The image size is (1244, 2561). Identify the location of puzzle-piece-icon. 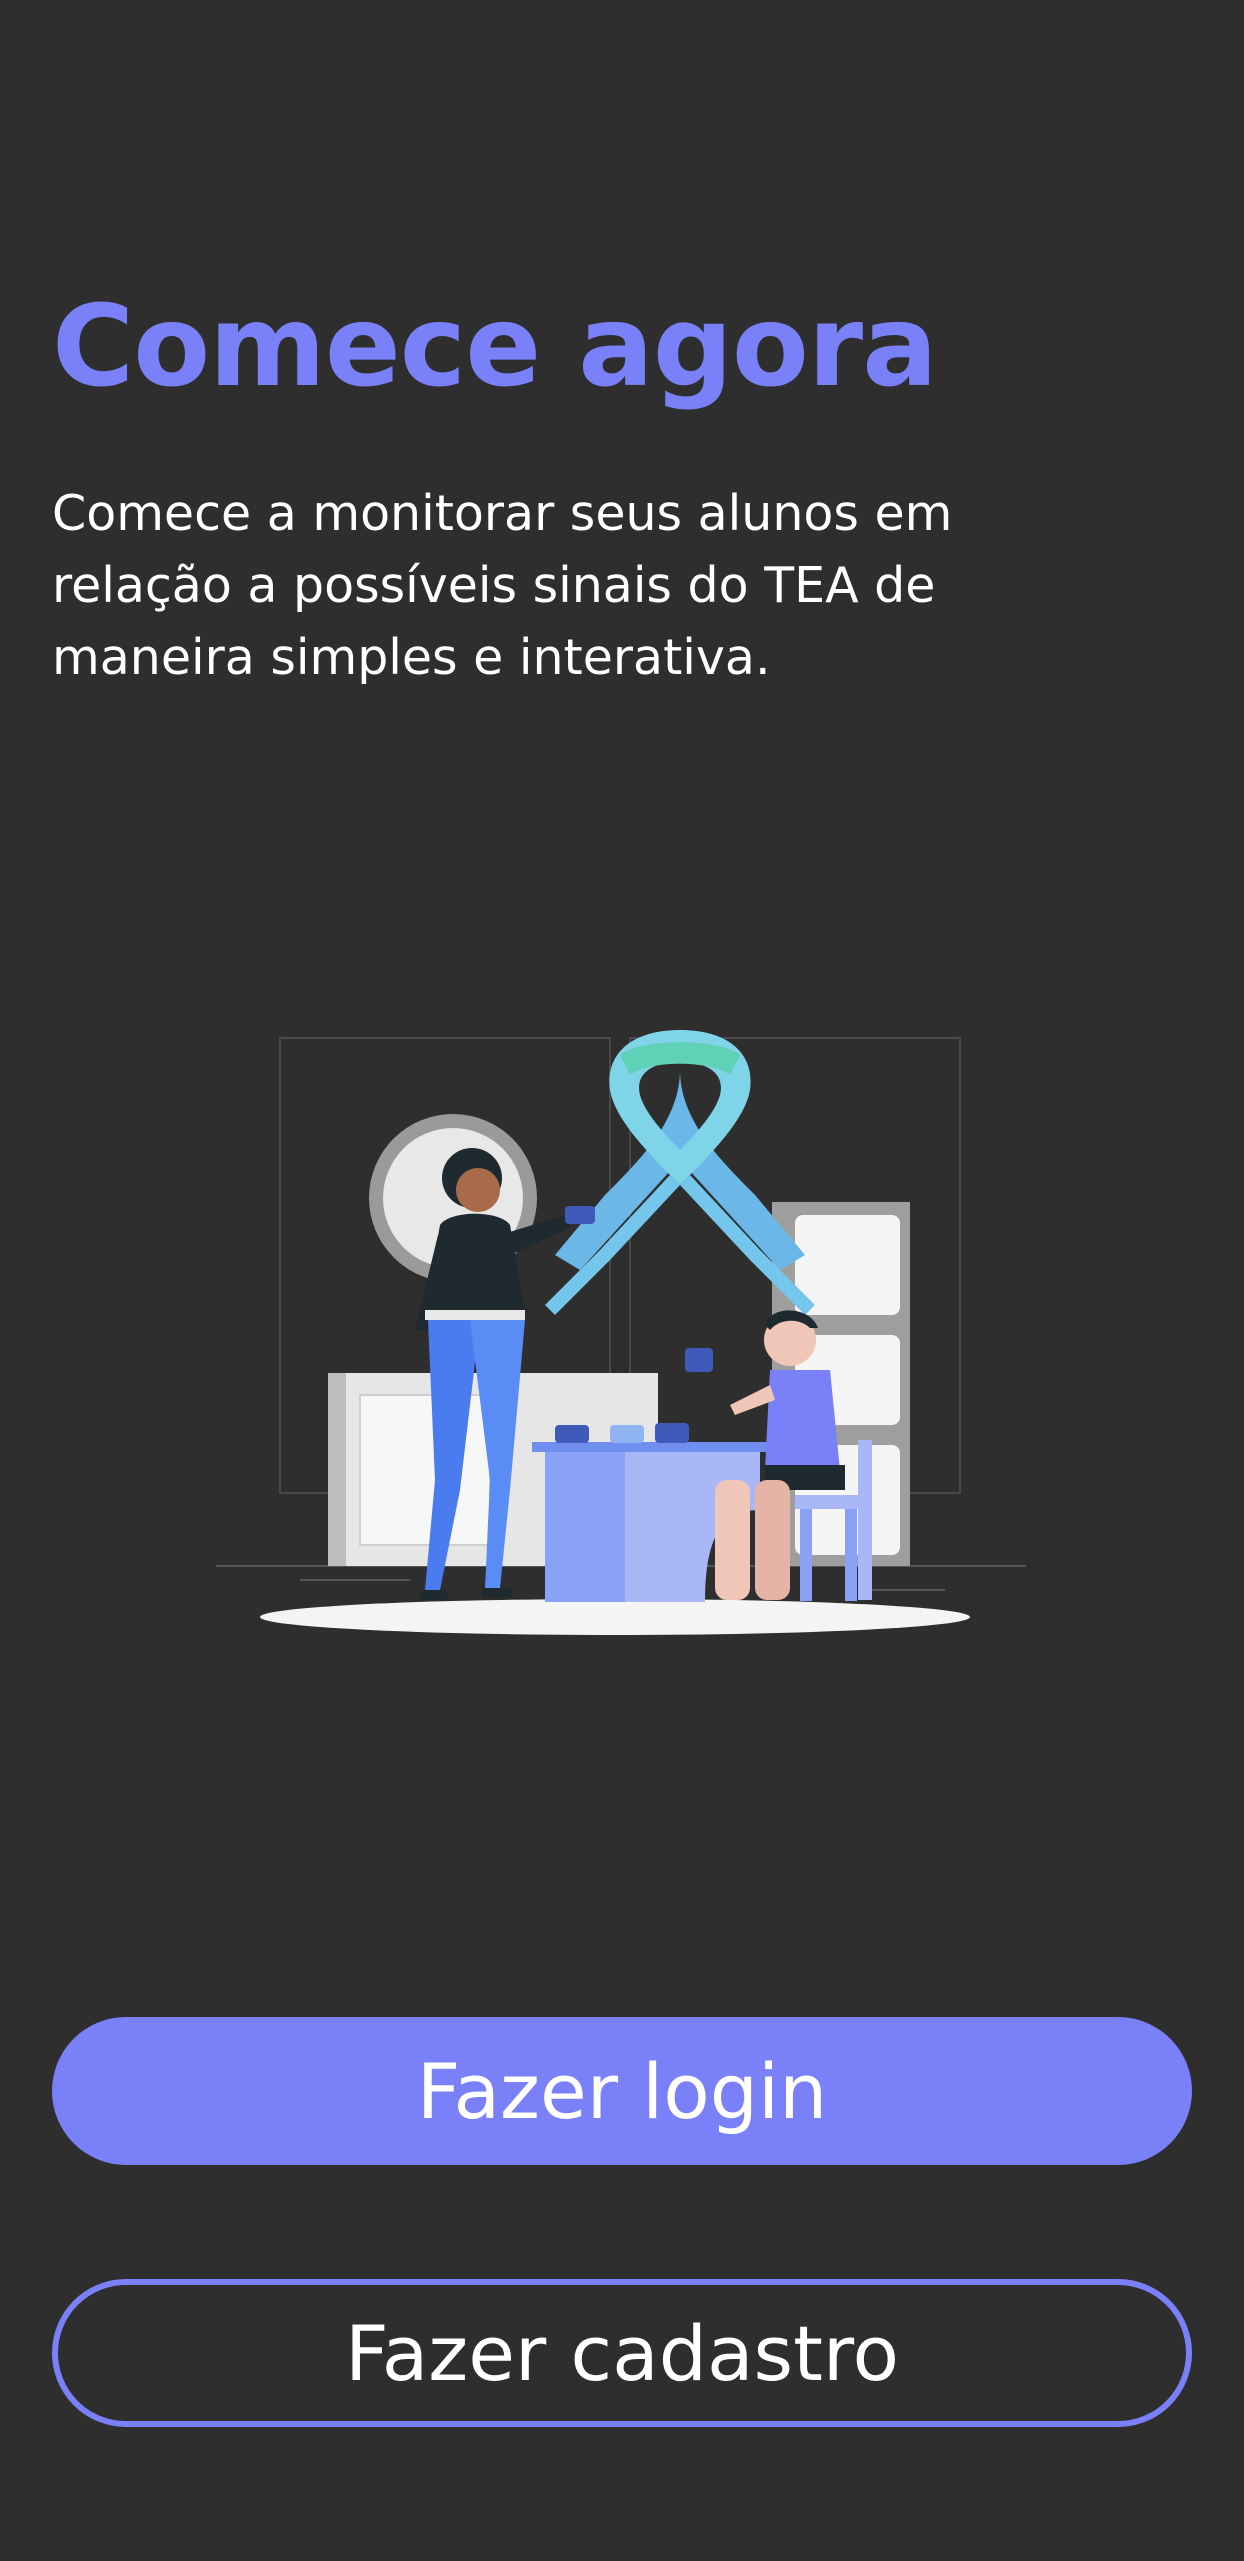
(572, 1434).